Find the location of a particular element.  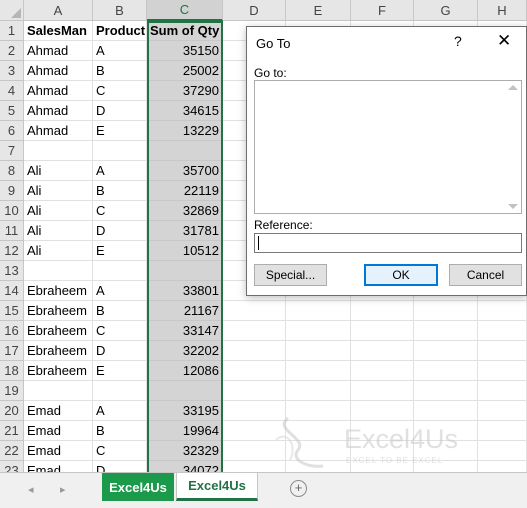

cell-c12: 10512 is located at coordinates (185, 251).